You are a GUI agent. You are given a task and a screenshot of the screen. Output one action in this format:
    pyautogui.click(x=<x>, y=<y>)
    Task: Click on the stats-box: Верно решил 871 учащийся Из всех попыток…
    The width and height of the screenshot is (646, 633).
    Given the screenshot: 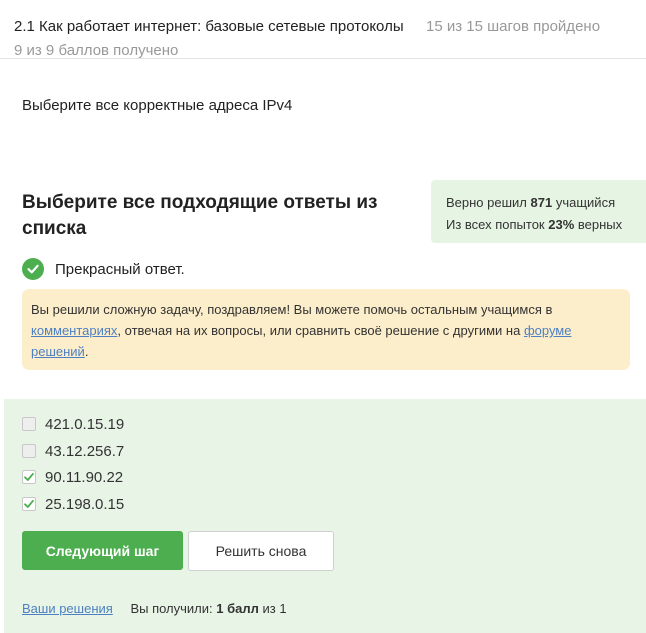 What is the action you would take?
    pyautogui.click(x=538, y=211)
    